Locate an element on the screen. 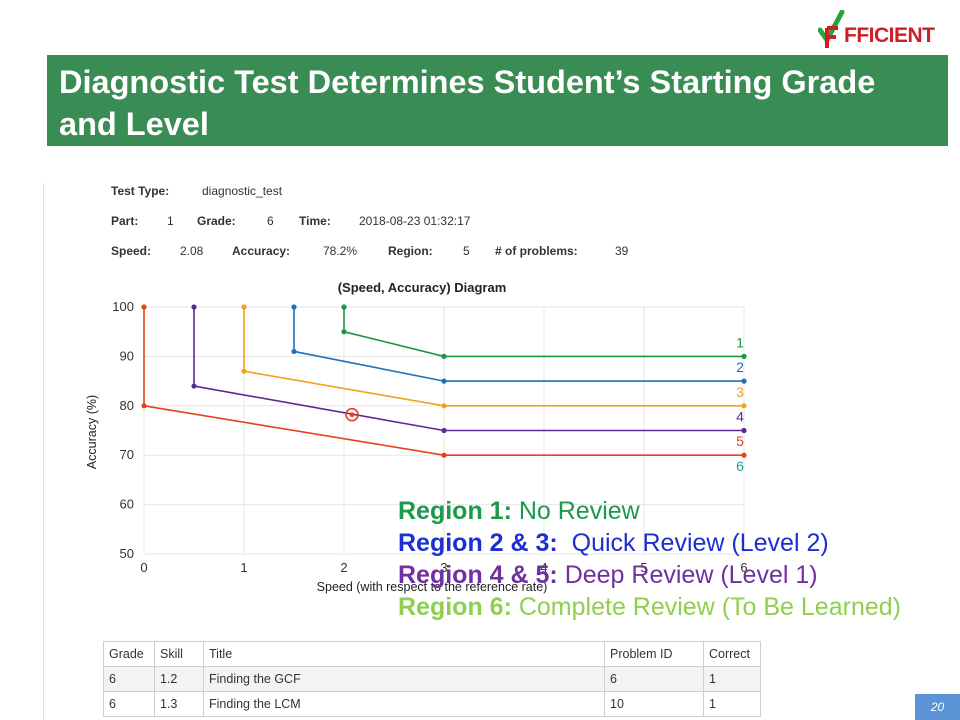 Image resolution: width=960 pixels, height=720 pixels. x-tick-label: 0 is located at coordinates (143, 567).